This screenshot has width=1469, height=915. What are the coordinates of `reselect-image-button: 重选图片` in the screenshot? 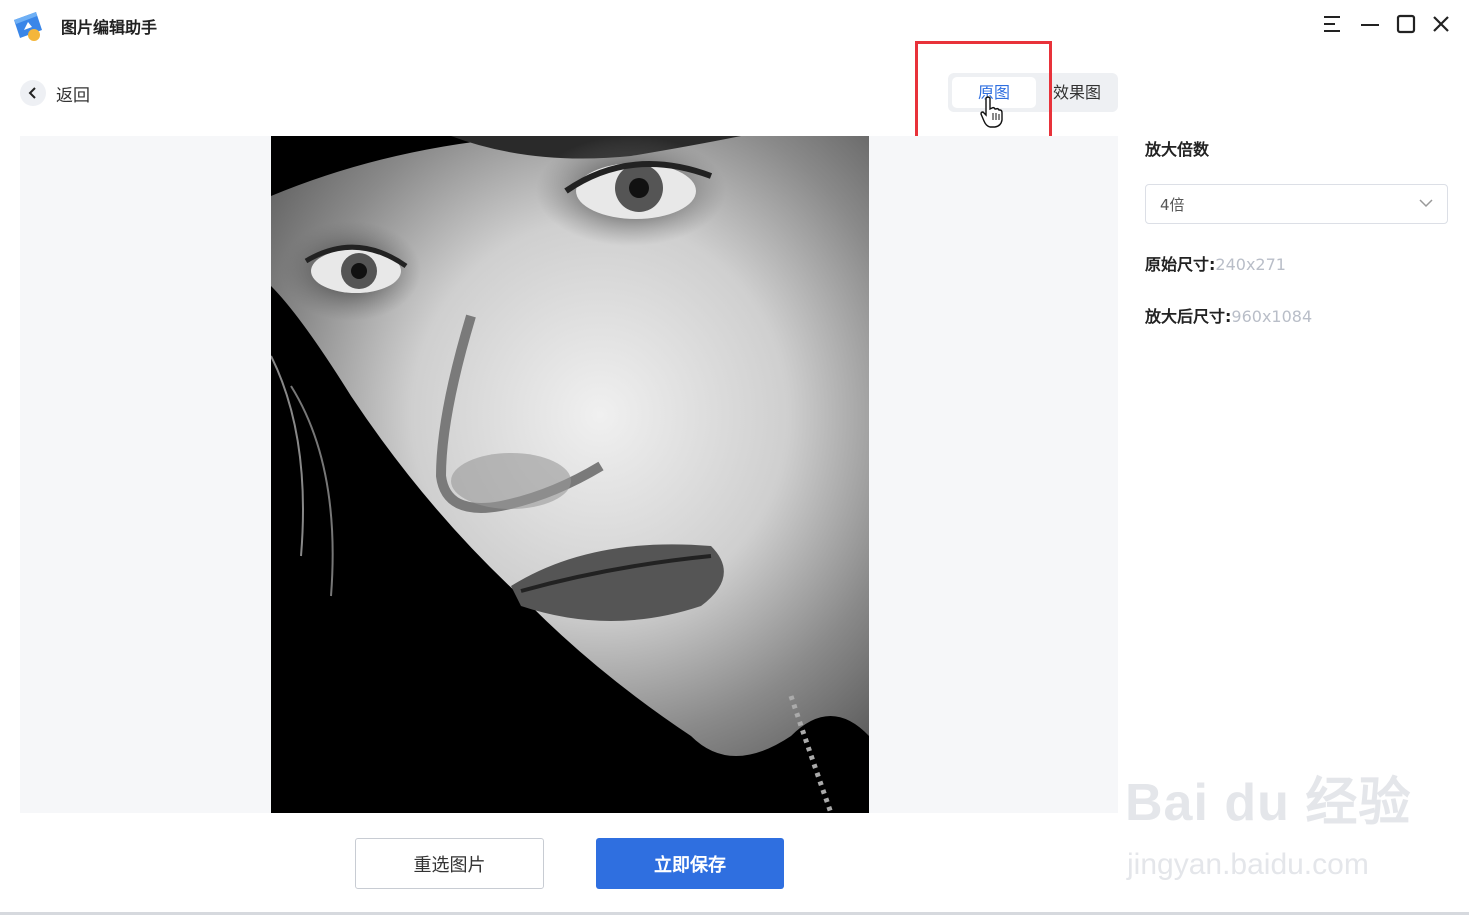 It's located at (449, 863).